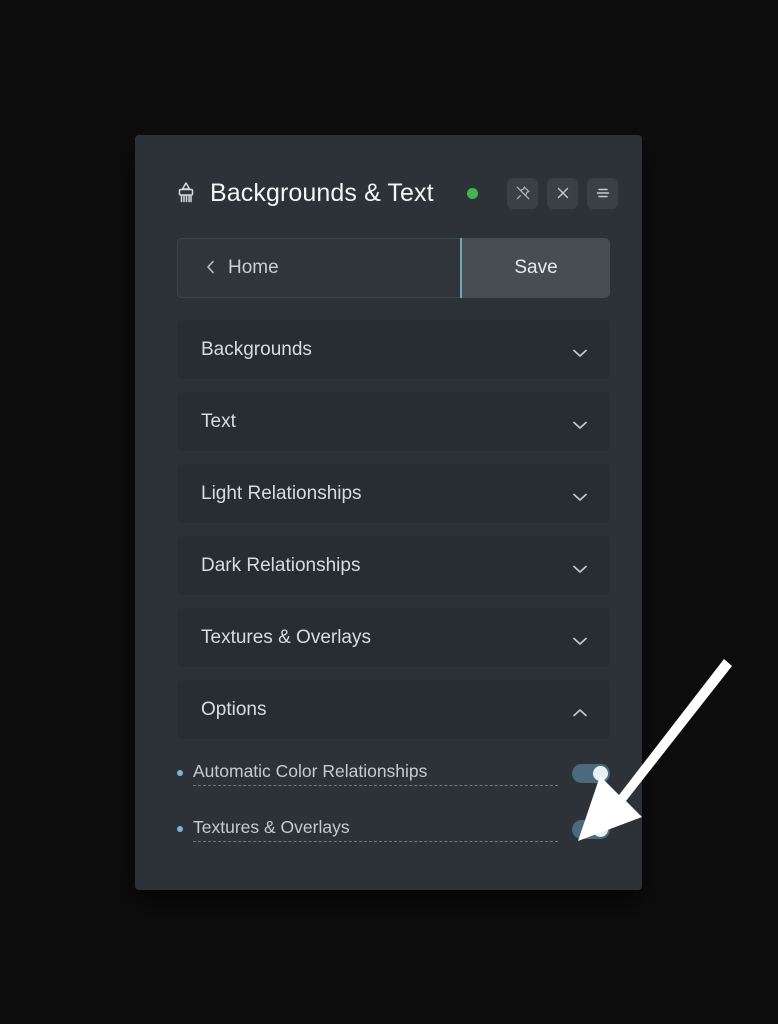  What do you see at coordinates (253, 267) in the screenshot?
I see `home-label: Home` at bounding box center [253, 267].